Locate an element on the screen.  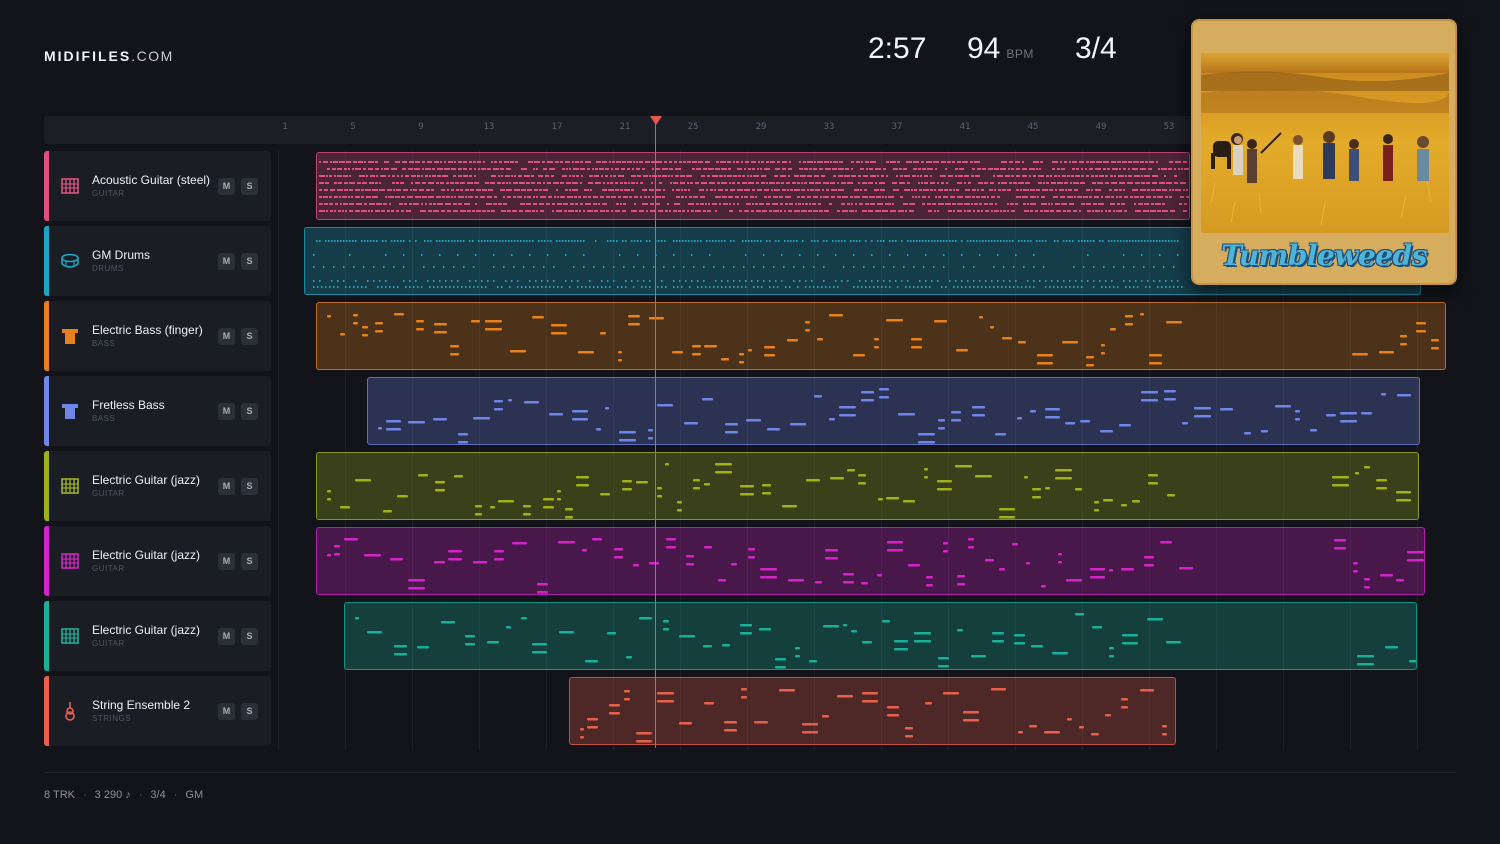
site-logo: MIDIFILES.COM is located at coordinates (109, 56).